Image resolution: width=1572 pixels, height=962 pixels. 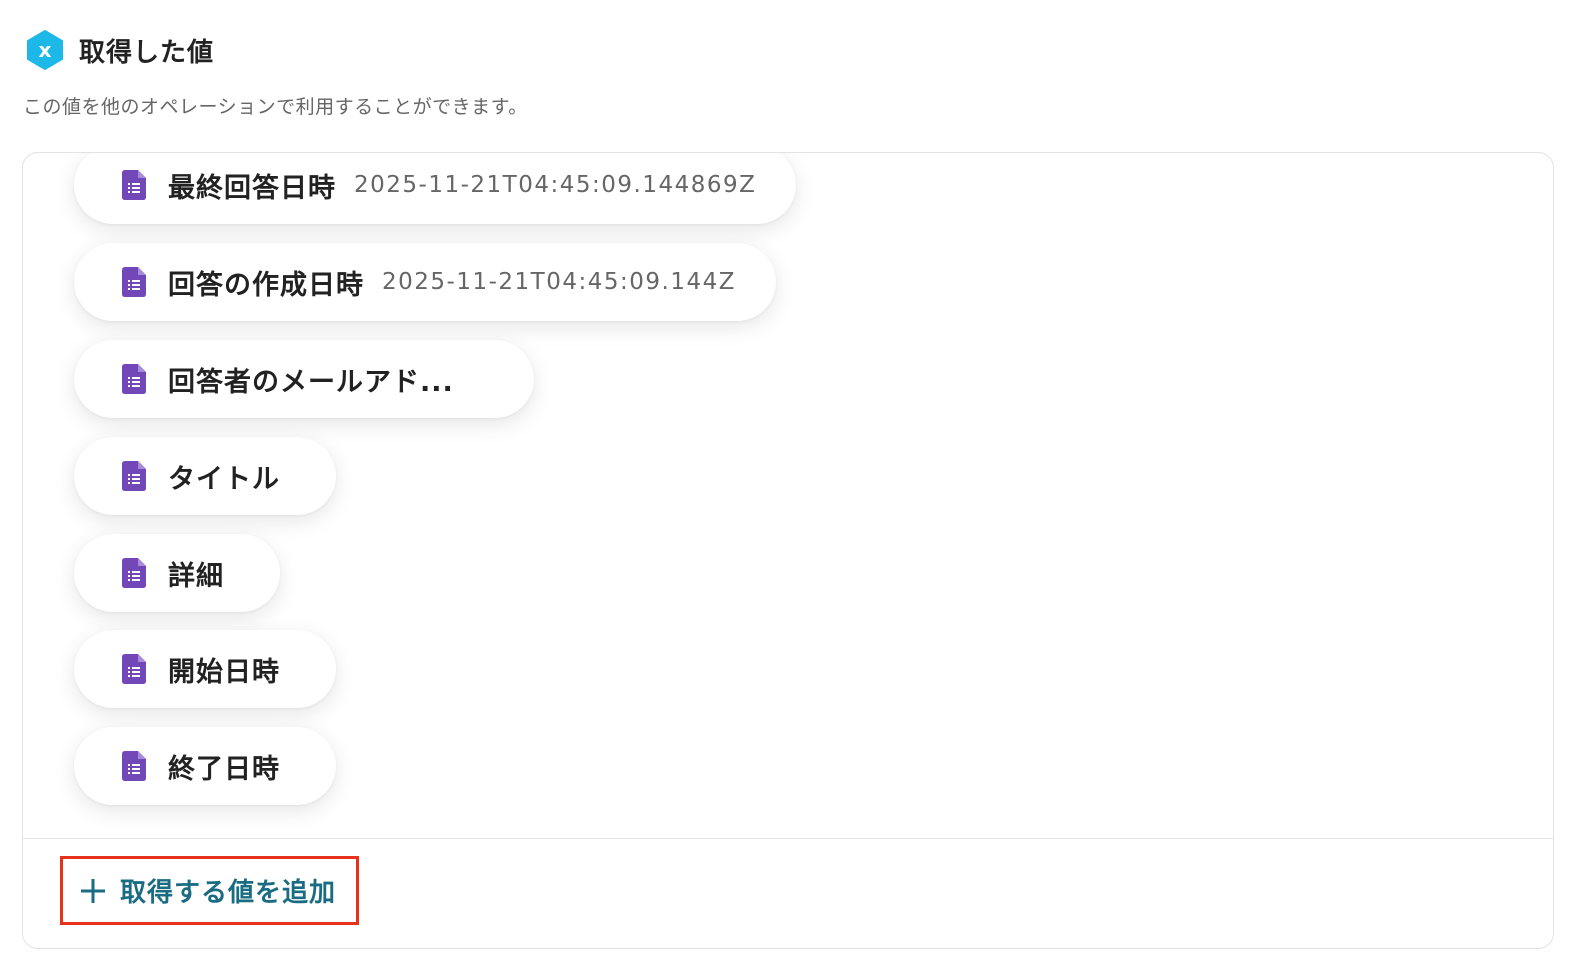 I want to click on value-chip: 回答の作成日時 2025-11-21T04:45:09.144Z, so click(x=425, y=282).